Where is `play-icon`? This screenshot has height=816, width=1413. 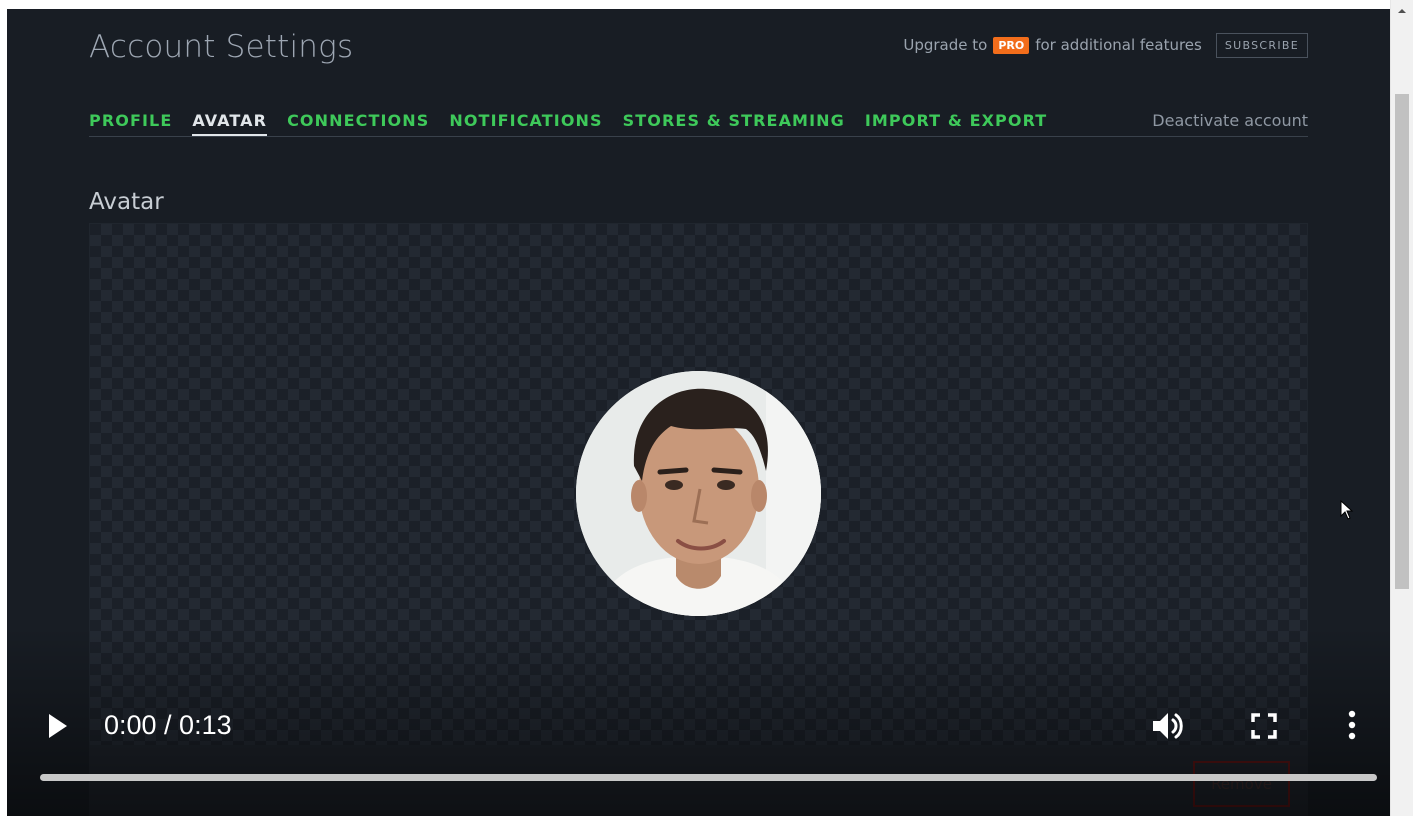 play-icon is located at coordinates (58, 726).